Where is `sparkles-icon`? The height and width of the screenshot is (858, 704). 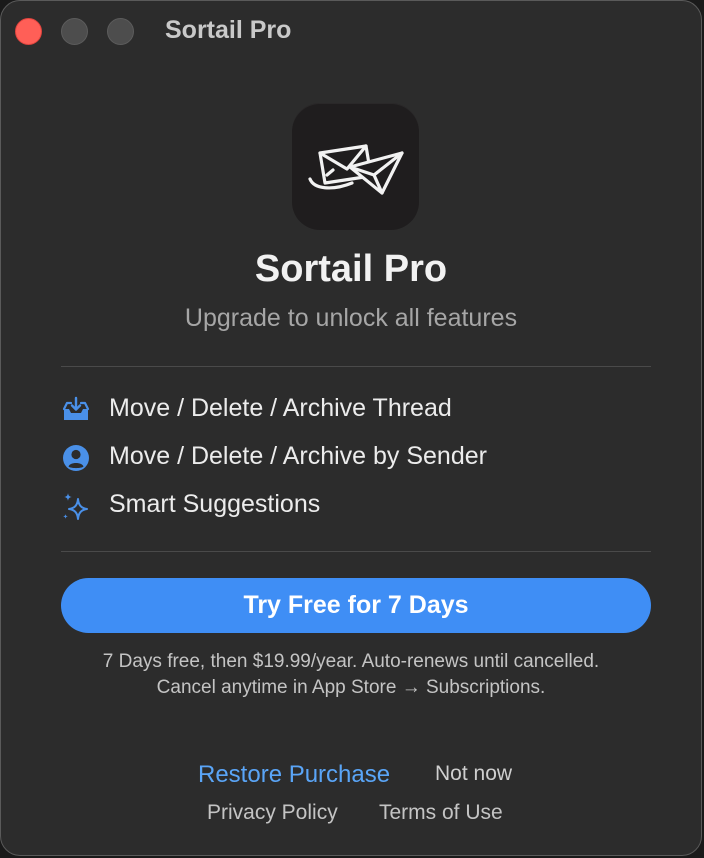 sparkles-icon is located at coordinates (76, 506).